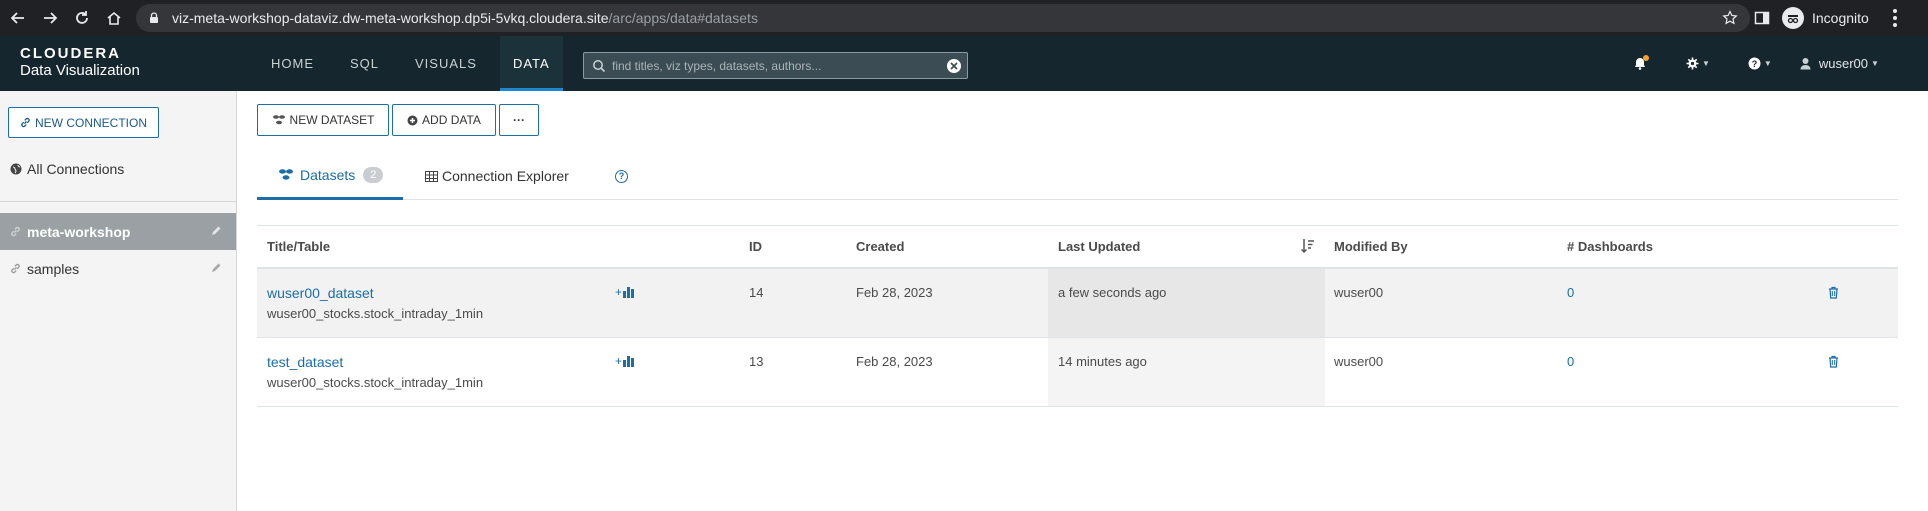  Describe the element at coordinates (412, 120) in the screenshot. I see `plus-circle-icon` at that location.